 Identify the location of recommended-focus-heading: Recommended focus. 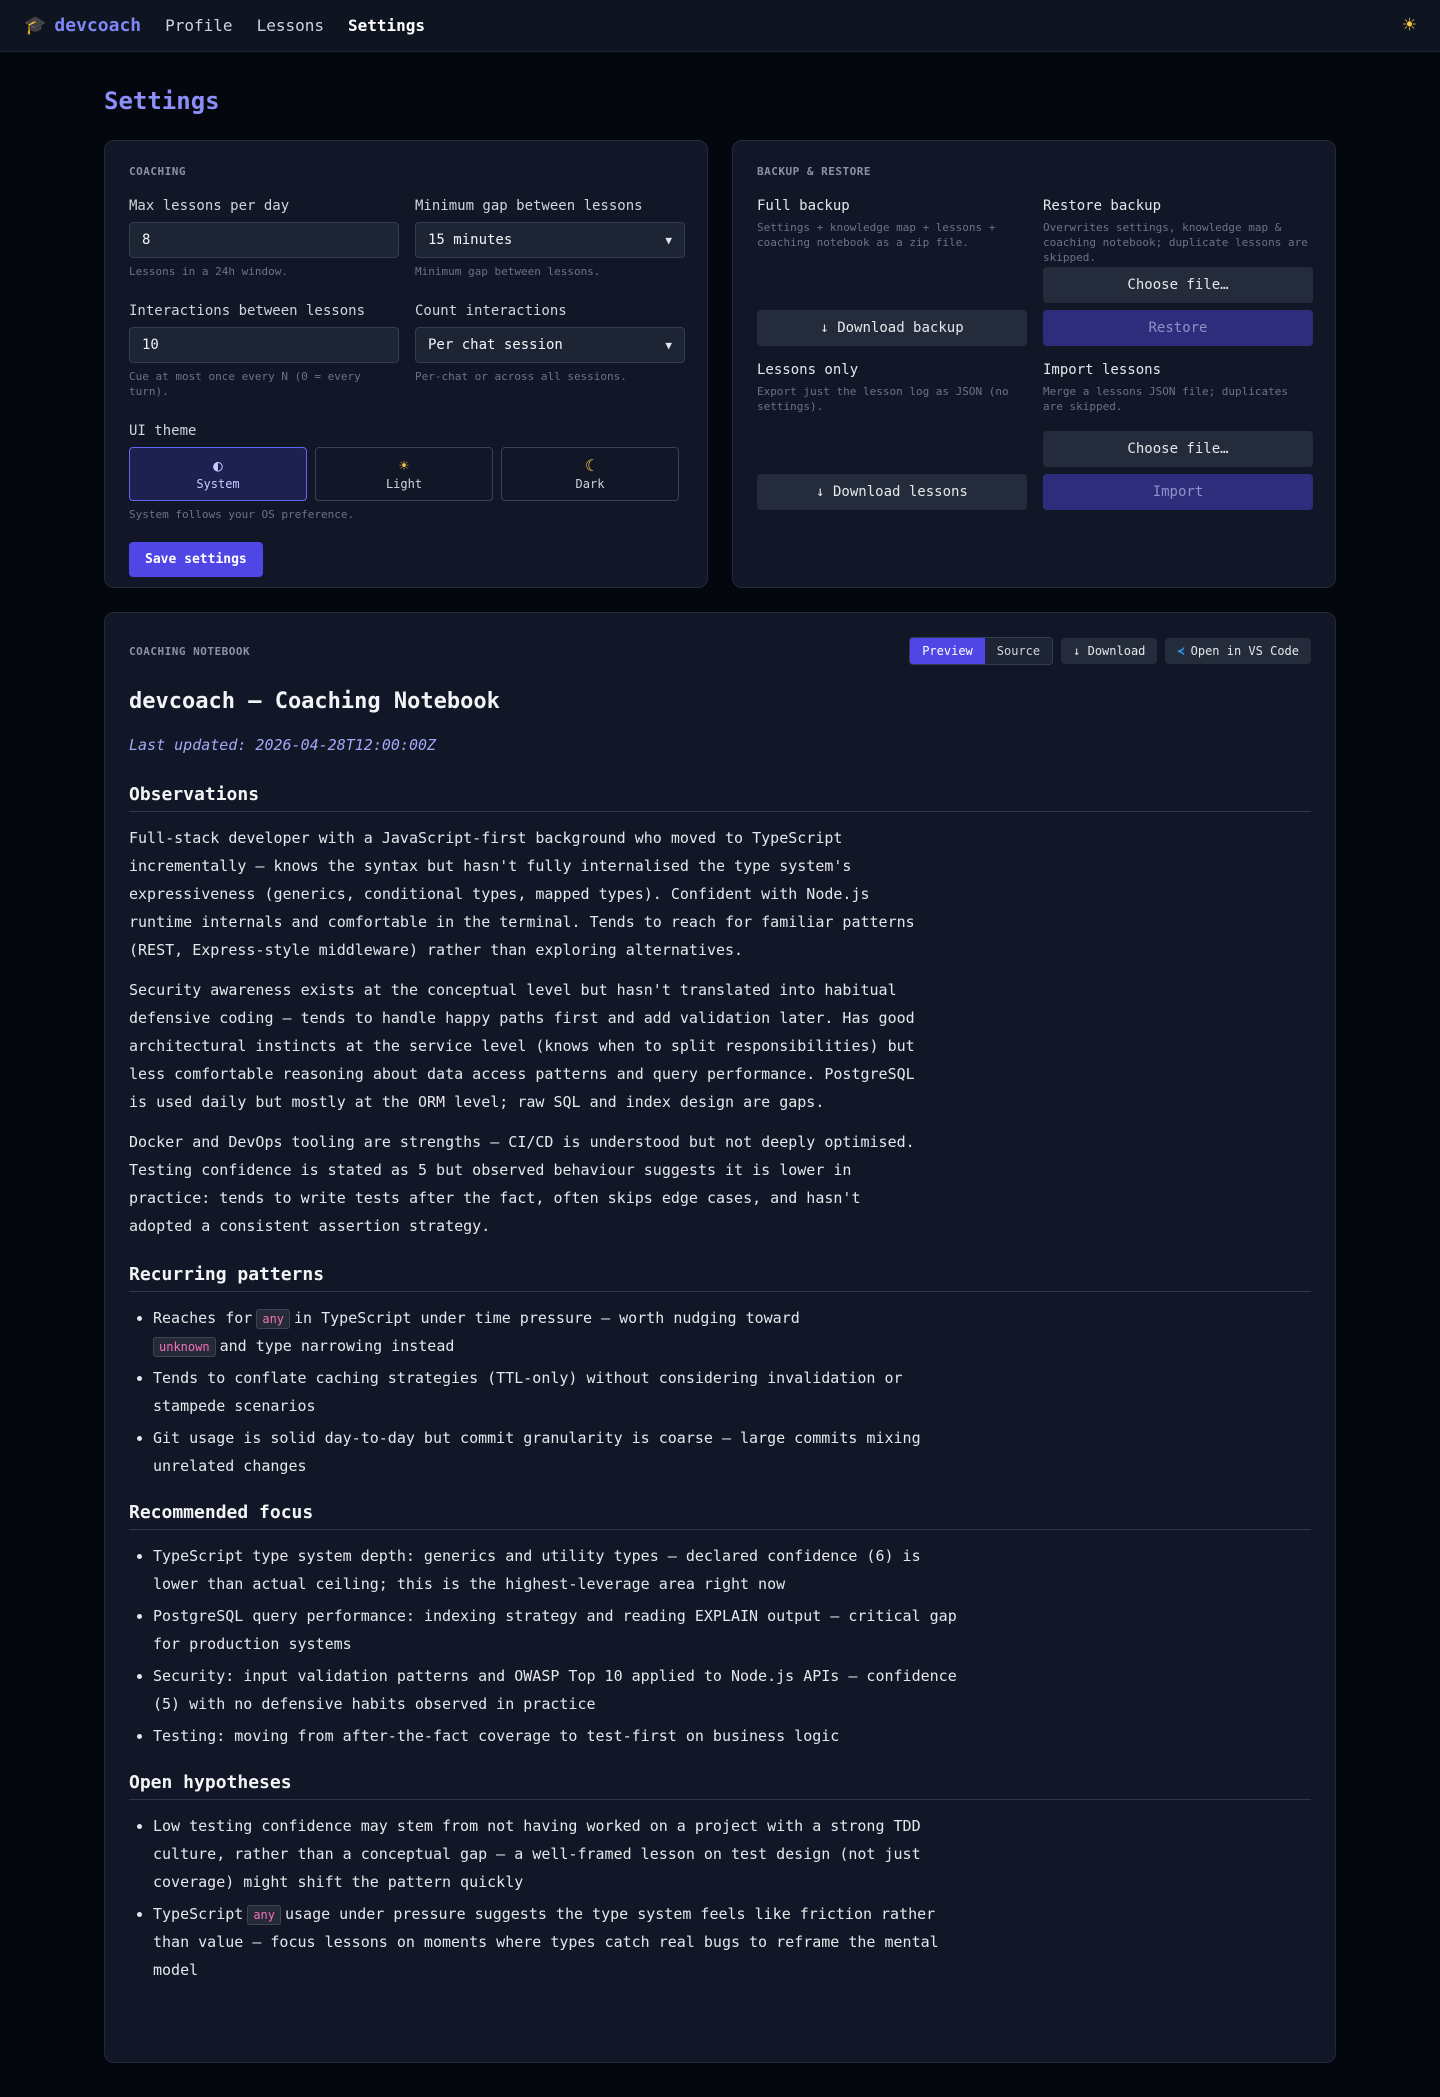
(720, 1516).